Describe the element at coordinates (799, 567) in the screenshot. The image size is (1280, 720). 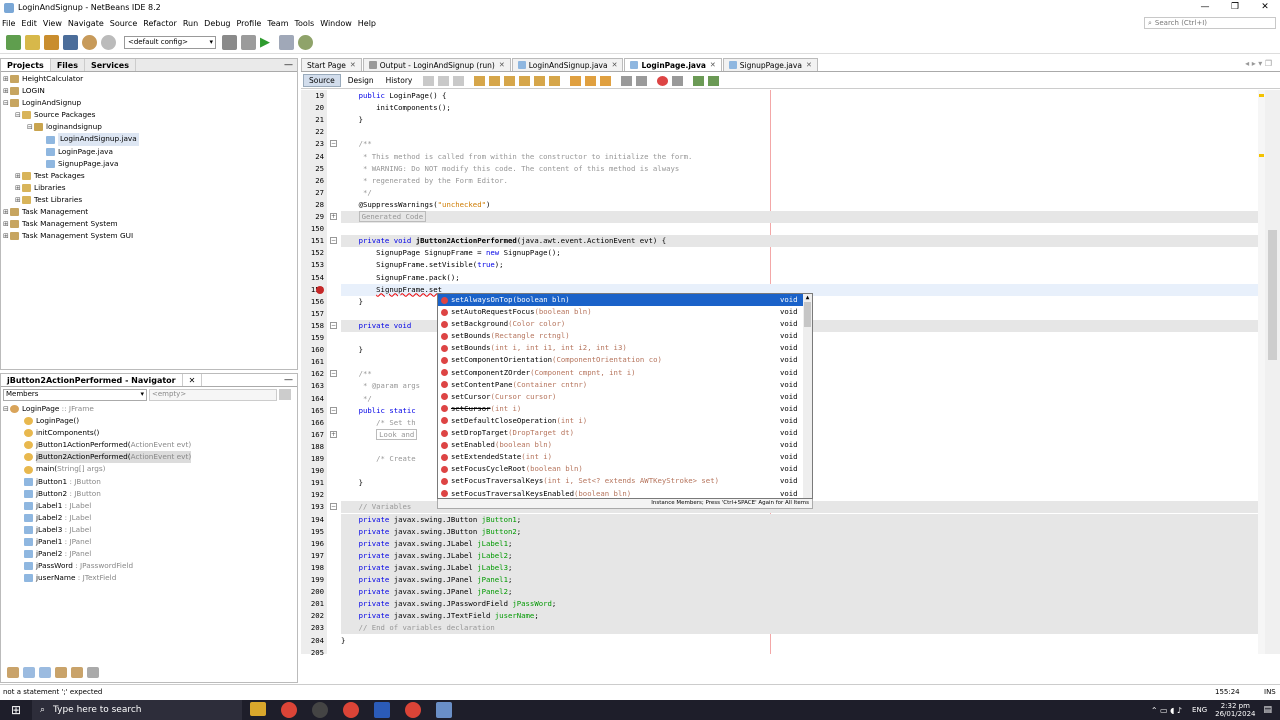
I see `code-line: private javax.swing.JLabel jLabel3;` at that location.